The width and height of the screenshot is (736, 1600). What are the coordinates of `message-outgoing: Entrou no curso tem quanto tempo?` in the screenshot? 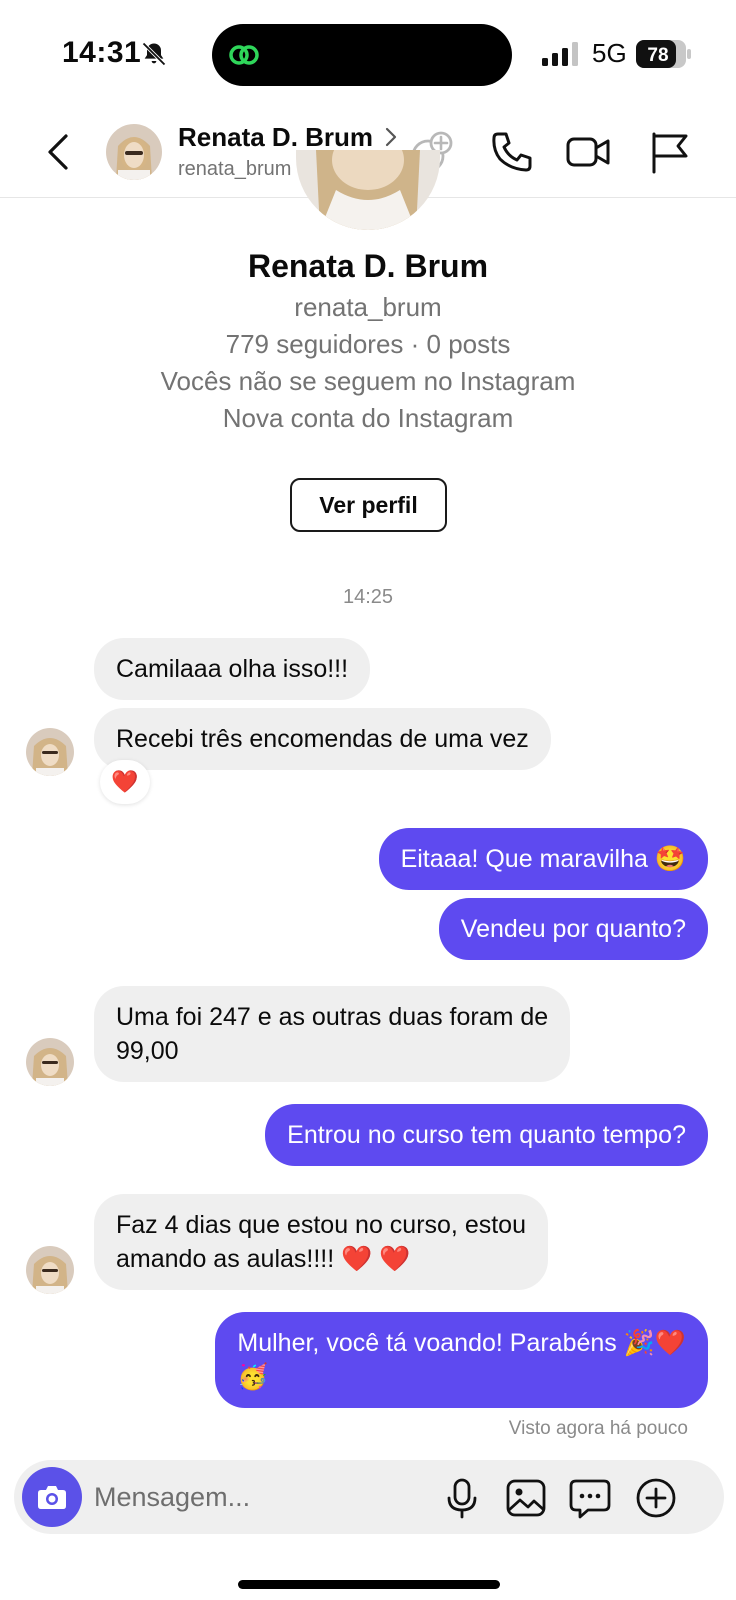 It's located at (486, 1135).